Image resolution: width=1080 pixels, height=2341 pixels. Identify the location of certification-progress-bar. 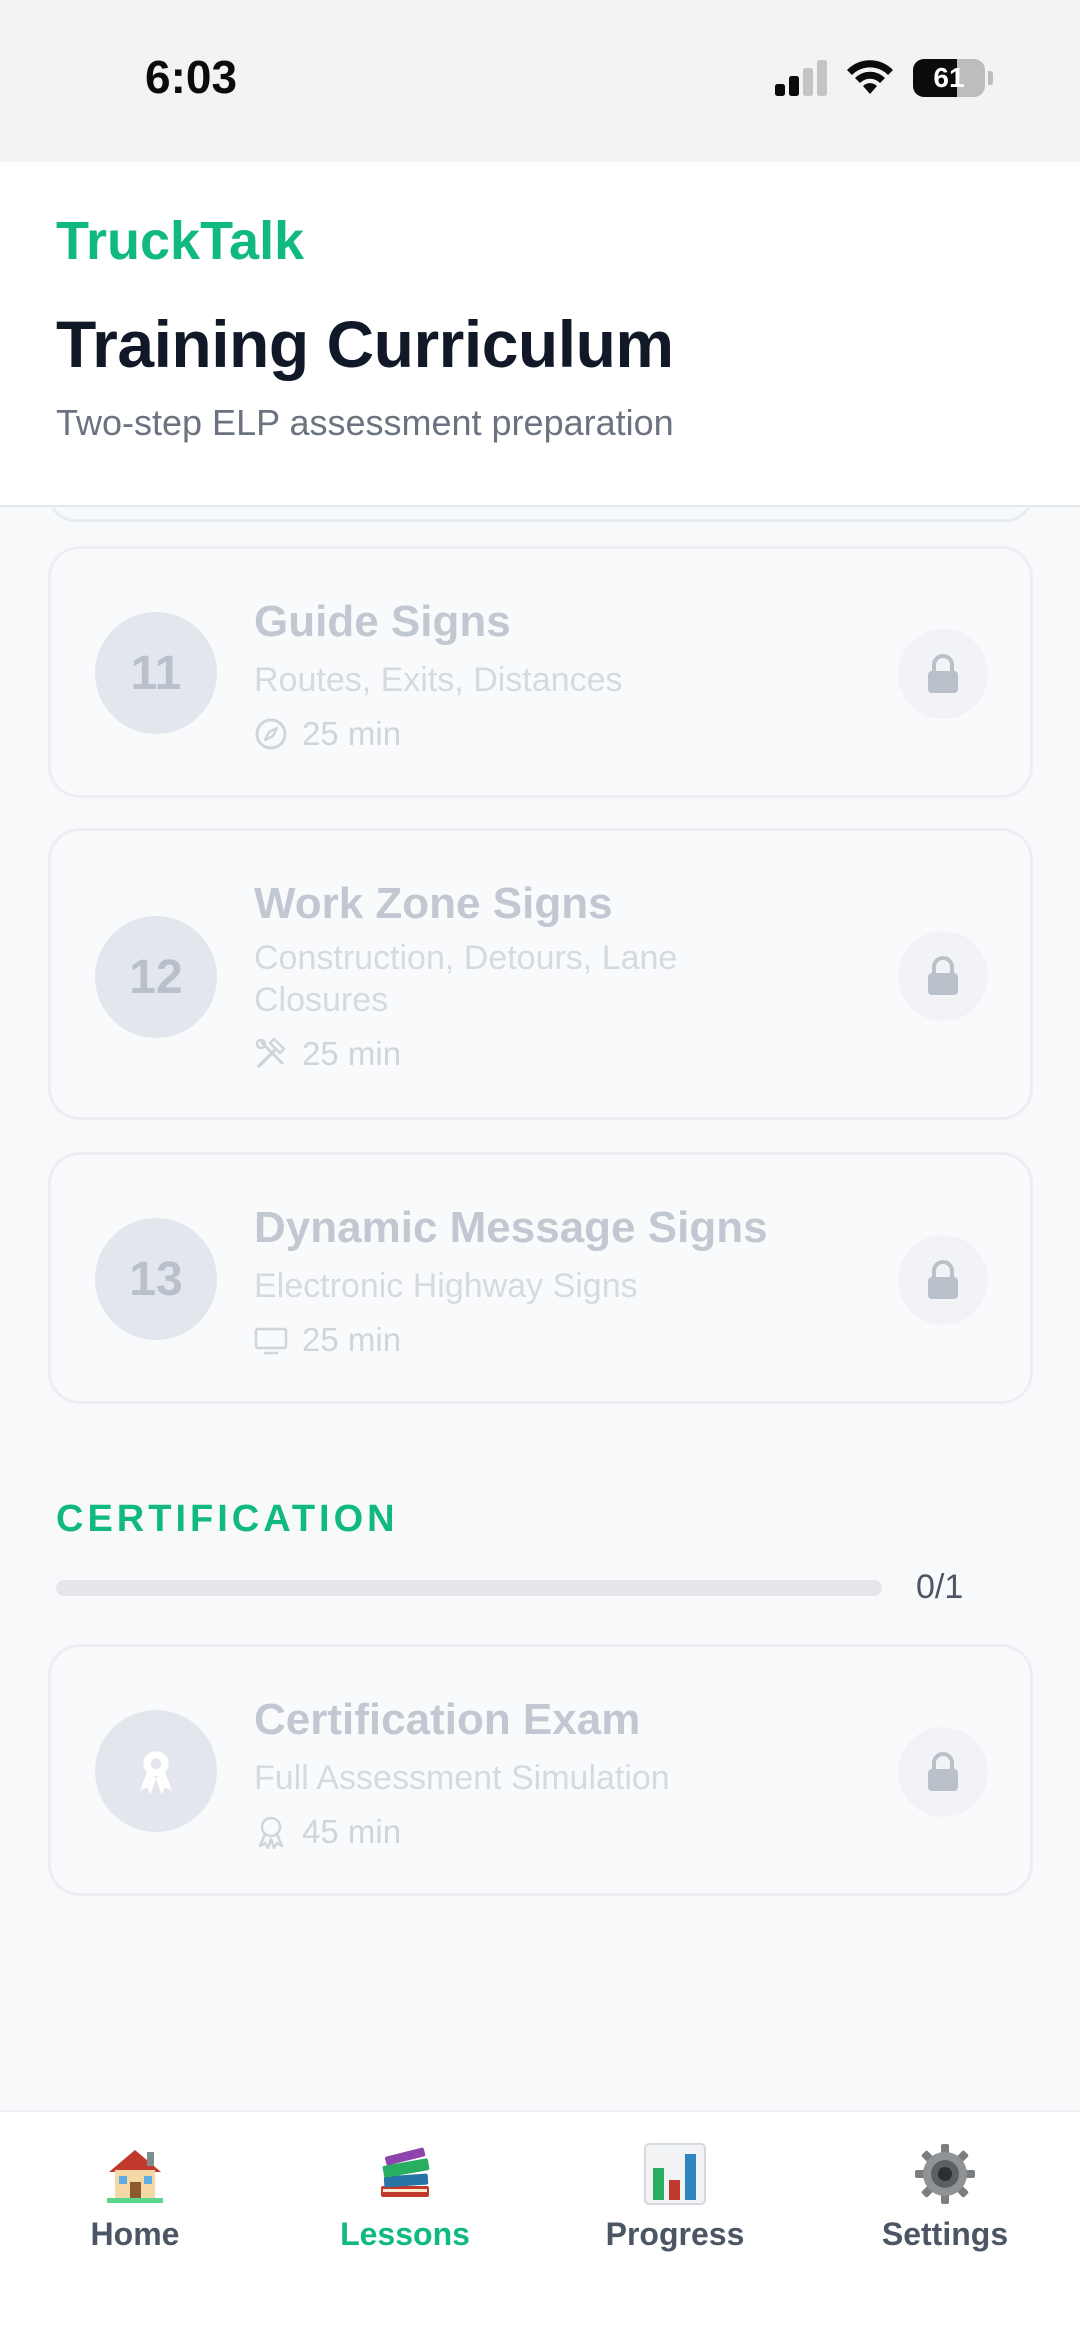
(469, 1588).